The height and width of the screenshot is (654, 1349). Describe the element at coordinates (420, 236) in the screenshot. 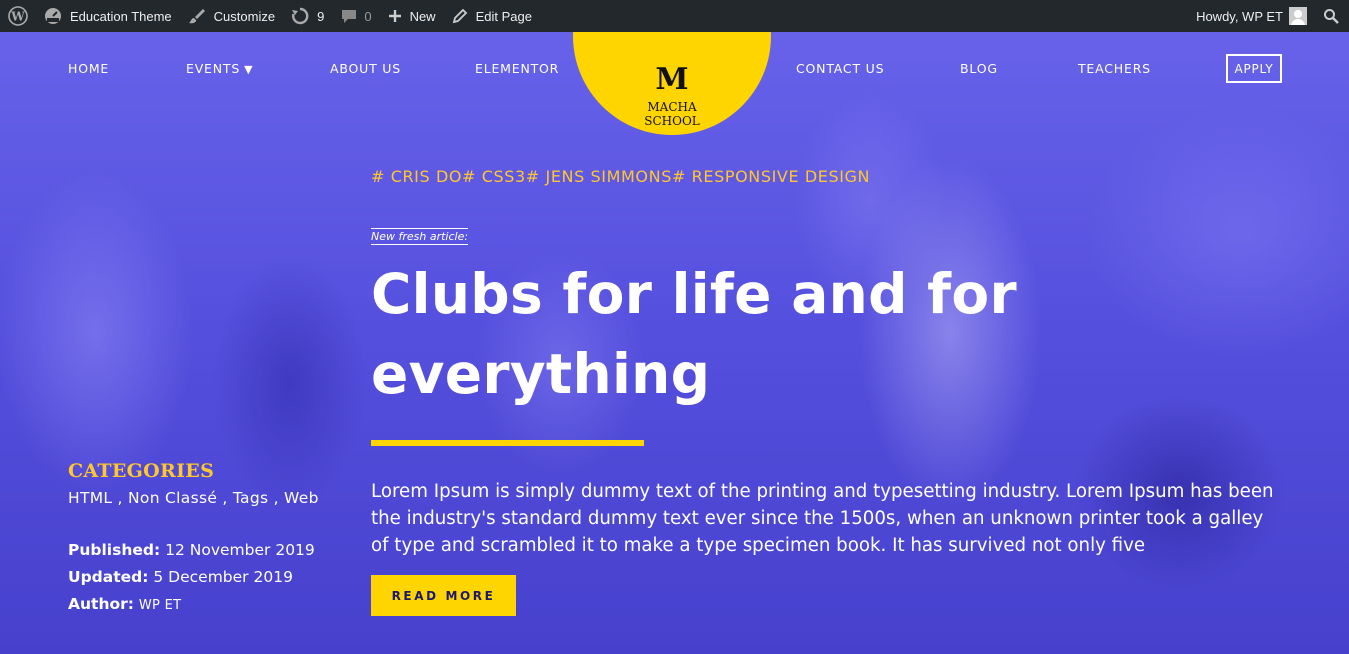

I see `post-kicker: New fresh article:` at that location.